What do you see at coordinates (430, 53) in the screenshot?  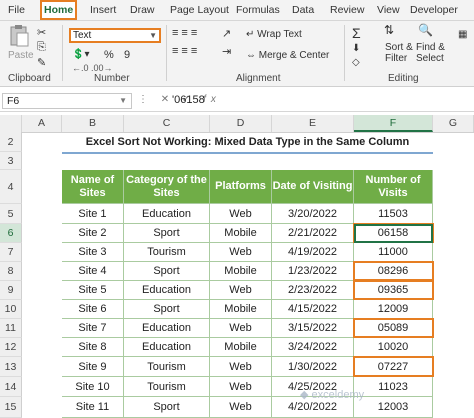 I see `find-select-button: Find & Select` at bounding box center [430, 53].